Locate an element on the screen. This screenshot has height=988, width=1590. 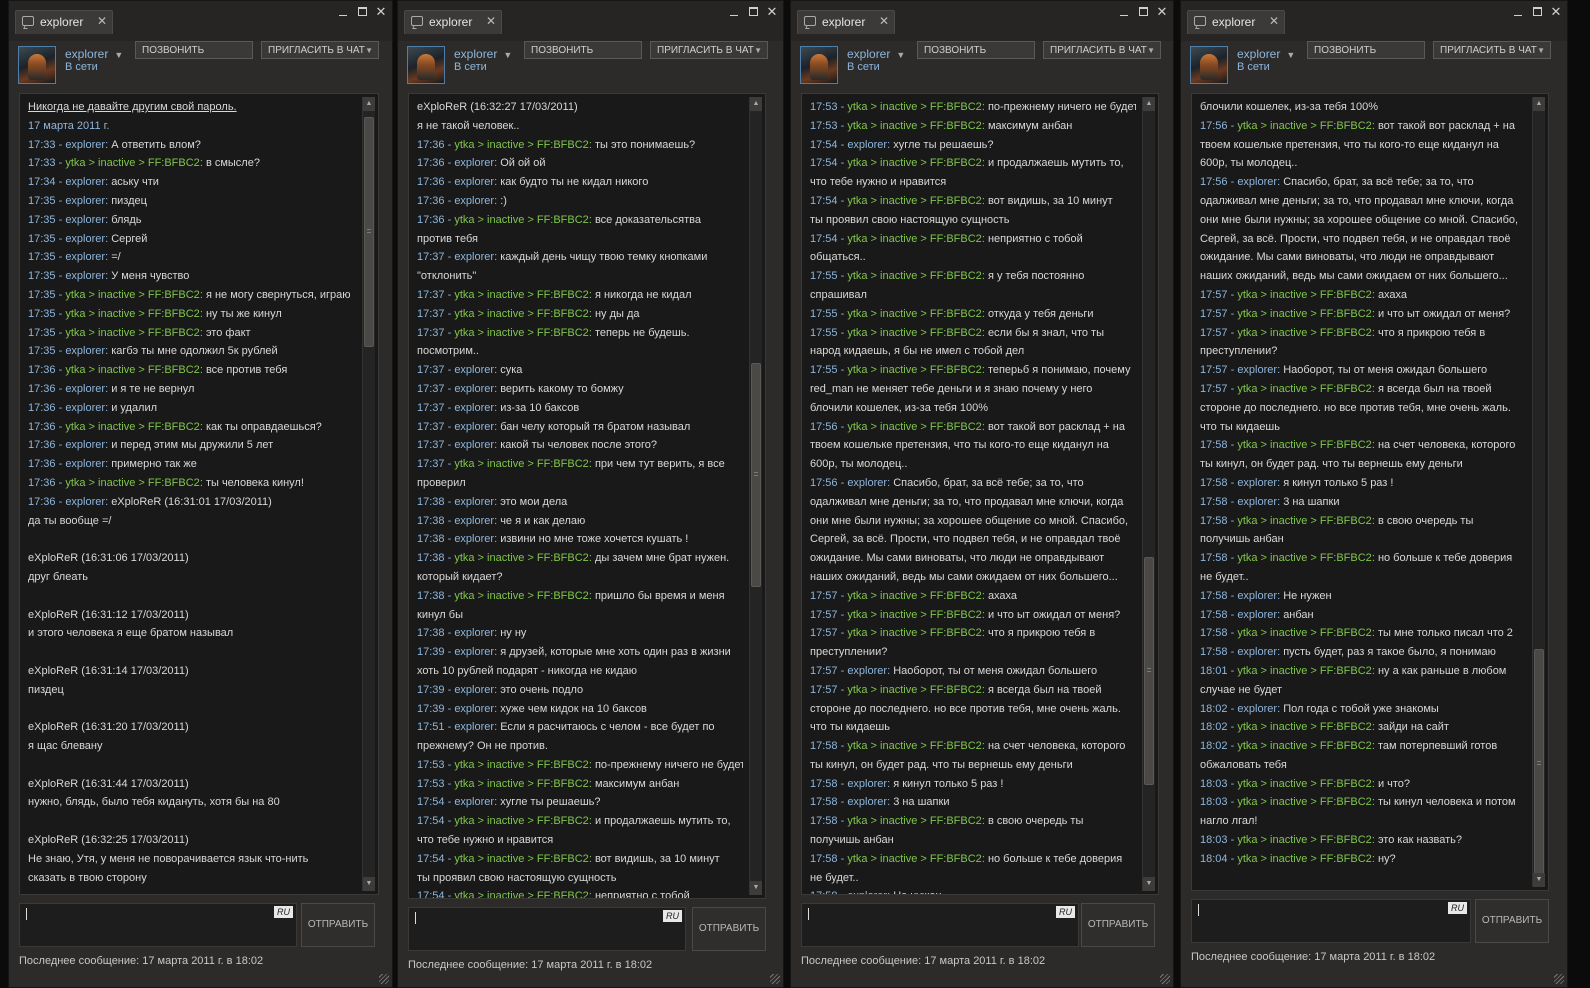
scrollbar-thumb is located at coordinates (756, 475).